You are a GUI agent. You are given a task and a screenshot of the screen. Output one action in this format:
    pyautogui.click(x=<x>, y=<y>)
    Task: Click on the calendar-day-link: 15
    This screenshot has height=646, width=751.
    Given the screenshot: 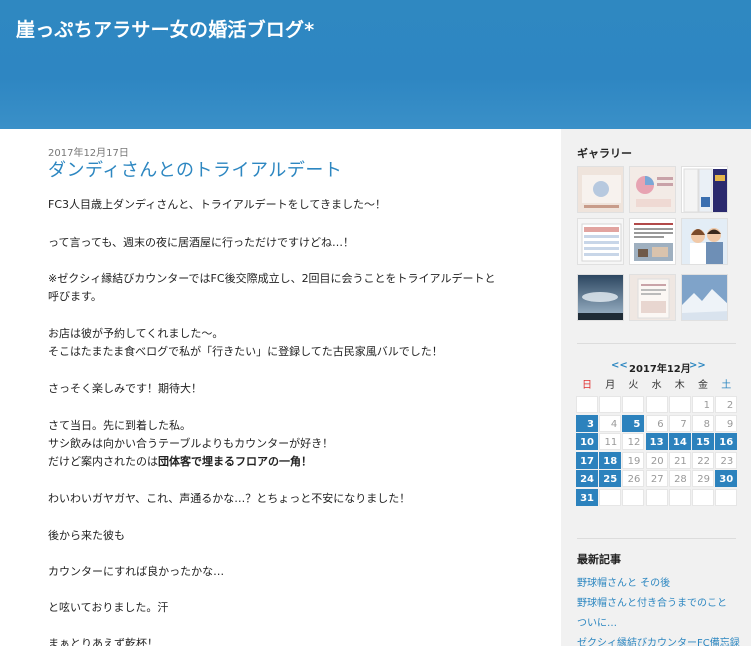 What is the action you would take?
    pyautogui.click(x=703, y=442)
    